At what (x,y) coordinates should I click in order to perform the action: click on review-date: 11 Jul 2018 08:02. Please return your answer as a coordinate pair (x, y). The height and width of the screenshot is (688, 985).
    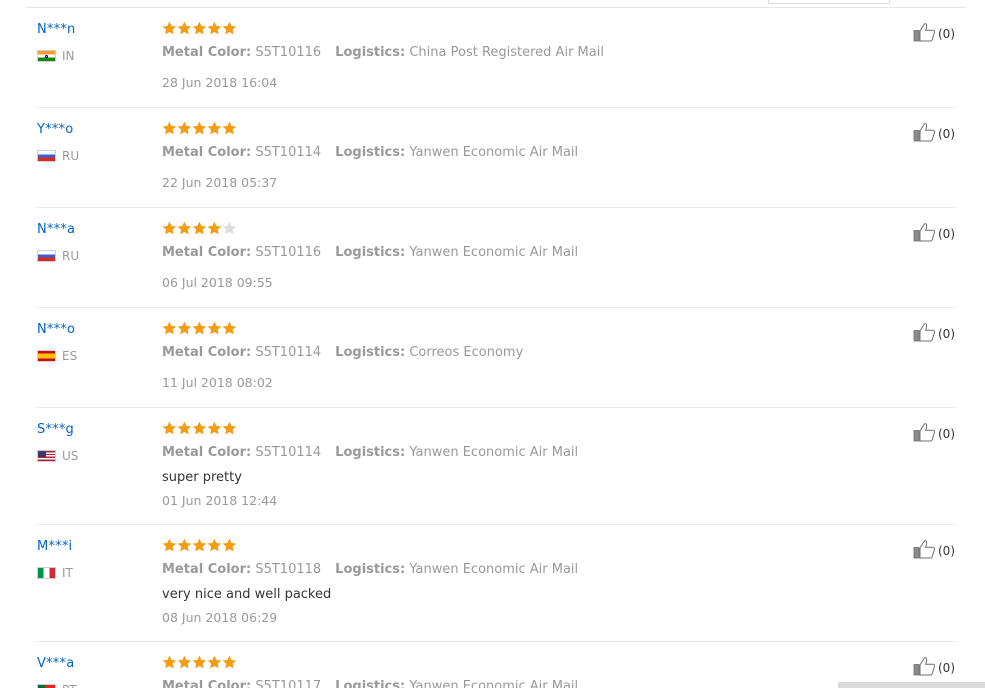
    Looking at the image, I should click on (217, 382).